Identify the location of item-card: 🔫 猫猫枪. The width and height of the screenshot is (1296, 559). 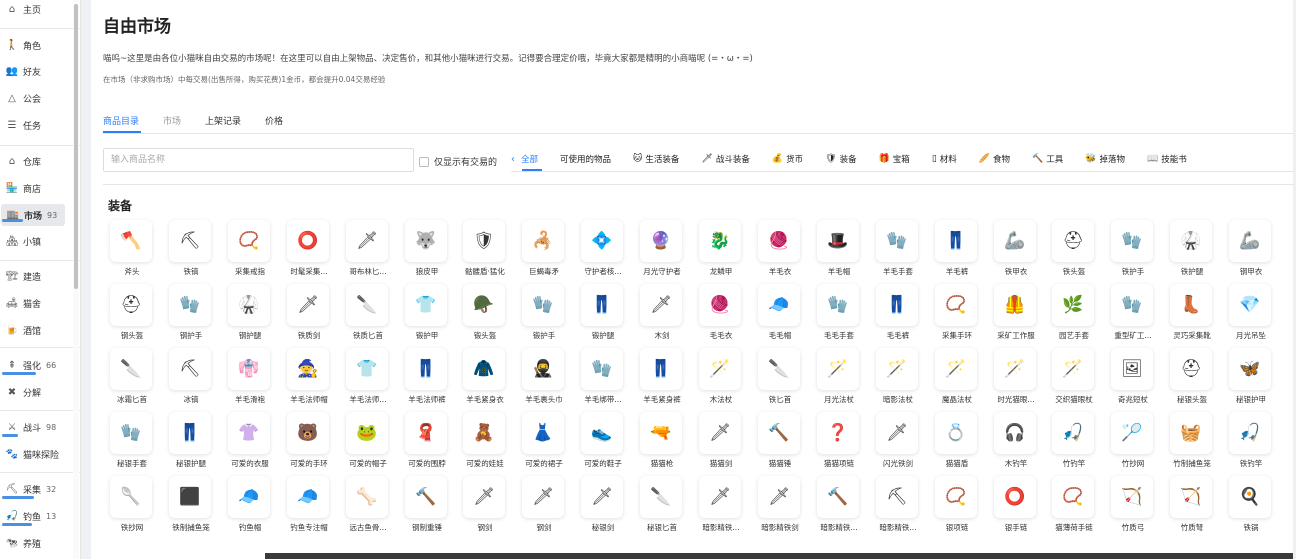
(662, 443).